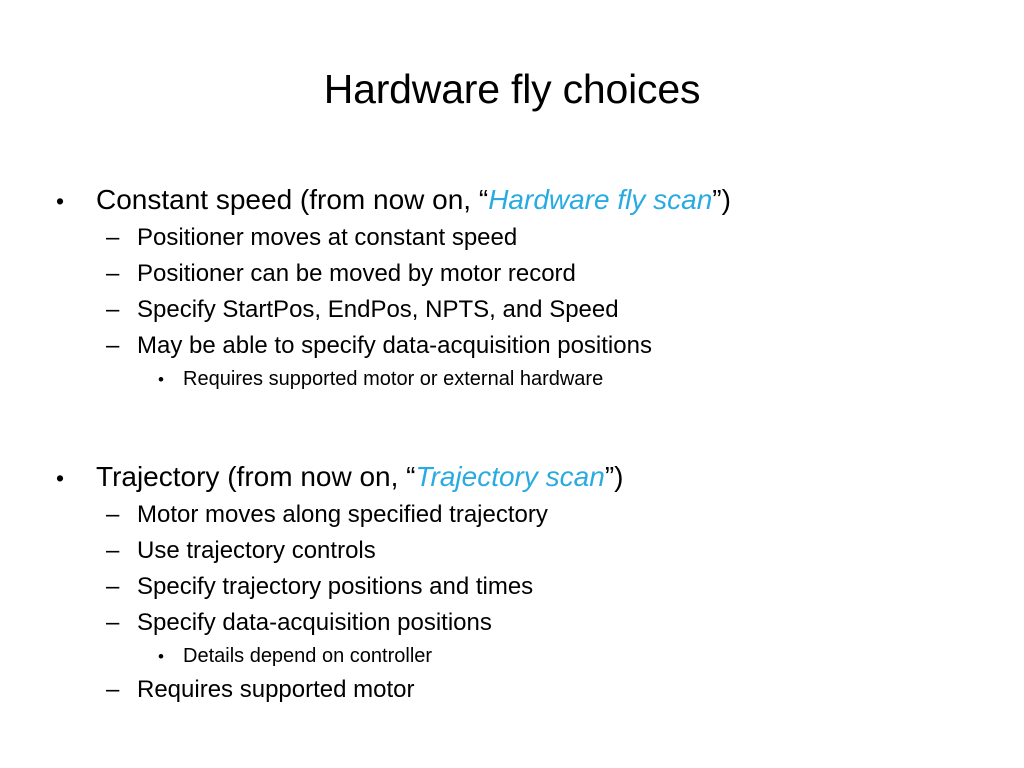  What do you see at coordinates (292, 199) in the screenshot?
I see `bullet-text-before: Constant speed (from now on, “` at bounding box center [292, 199].